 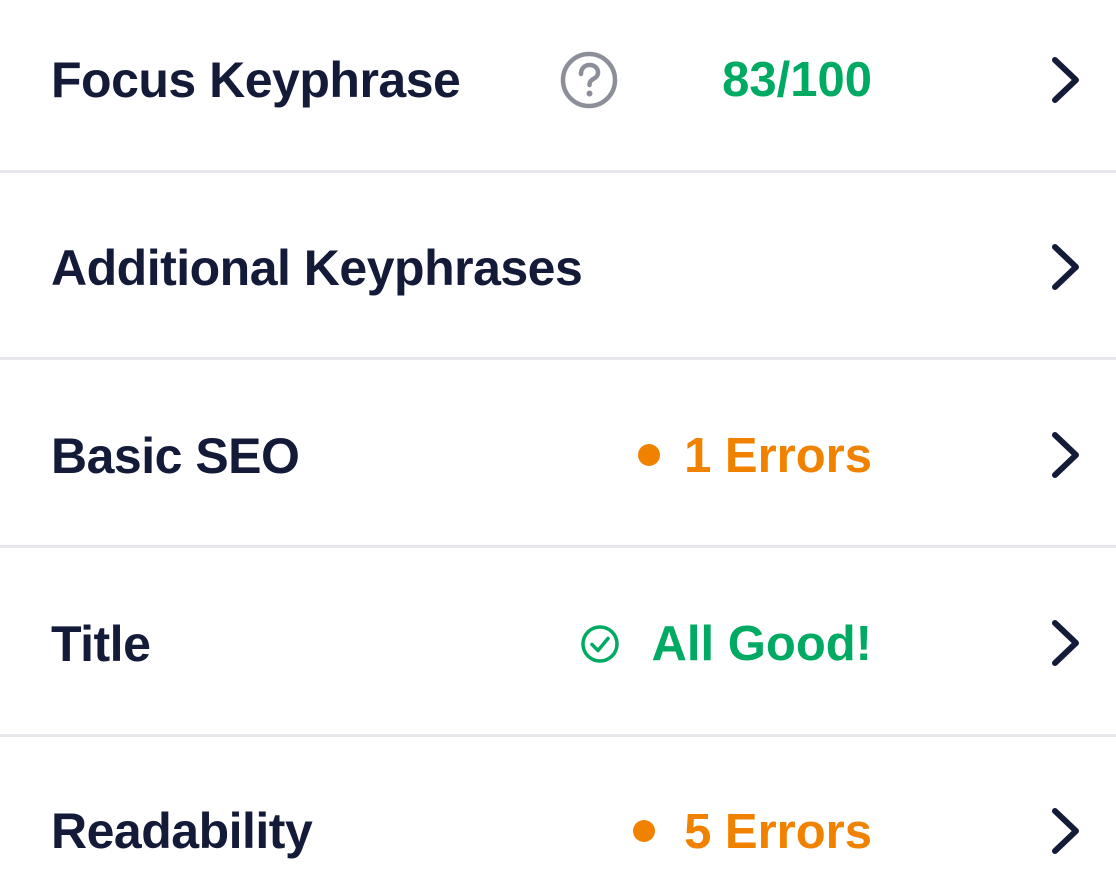 I want to click on readability-status: 5 Errors, so click(x=778, y=832).